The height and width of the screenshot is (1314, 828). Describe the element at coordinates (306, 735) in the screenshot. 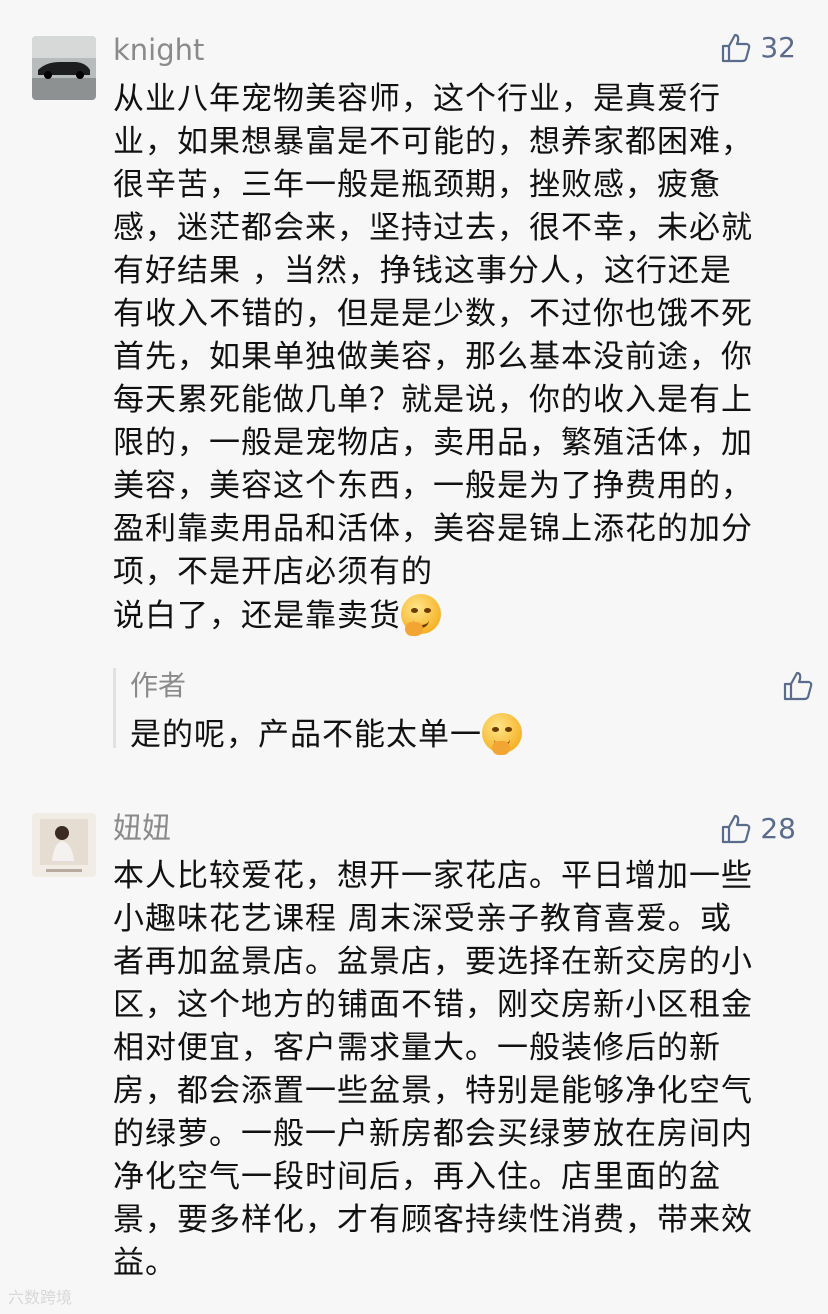

I see `reply-text-content: 是的呢，产品不能太单一` at that location.